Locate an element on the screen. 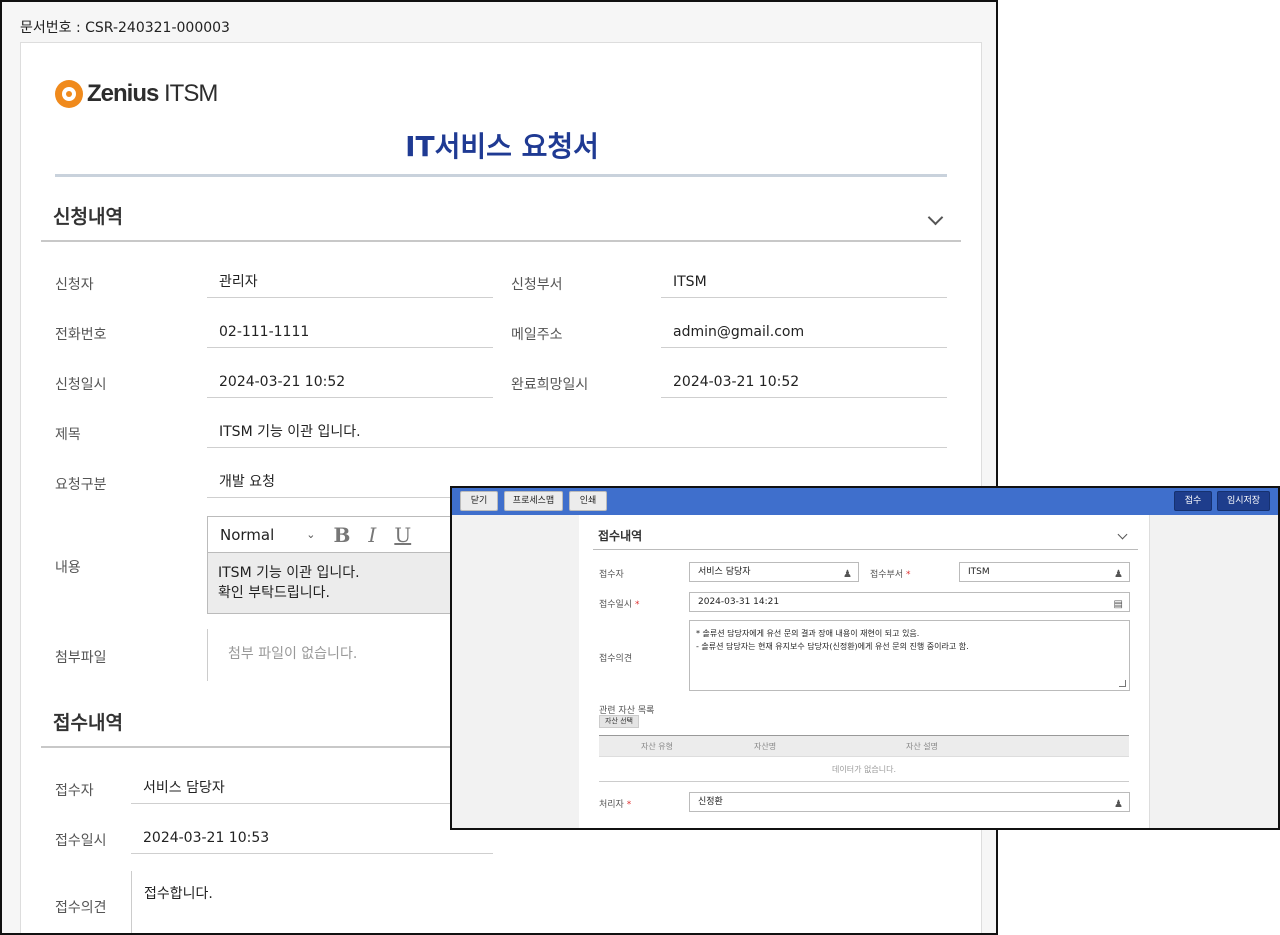 The width and height of the screenshot is (1280, 935). group-search-icon: ♟ is located at coordinates (1118, 575).